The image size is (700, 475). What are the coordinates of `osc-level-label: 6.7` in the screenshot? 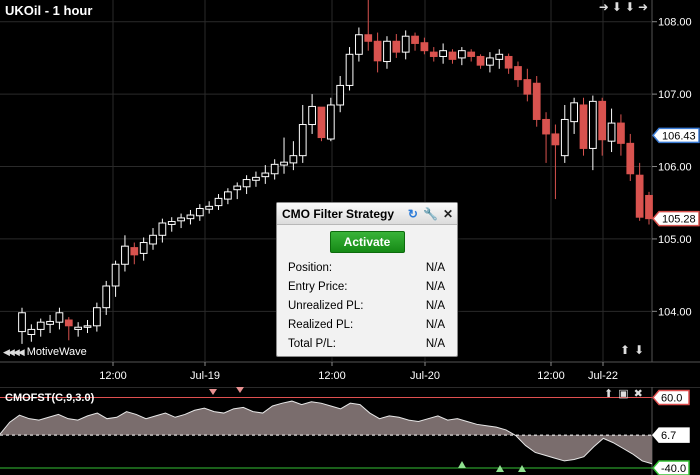 It's located at (668, 436).